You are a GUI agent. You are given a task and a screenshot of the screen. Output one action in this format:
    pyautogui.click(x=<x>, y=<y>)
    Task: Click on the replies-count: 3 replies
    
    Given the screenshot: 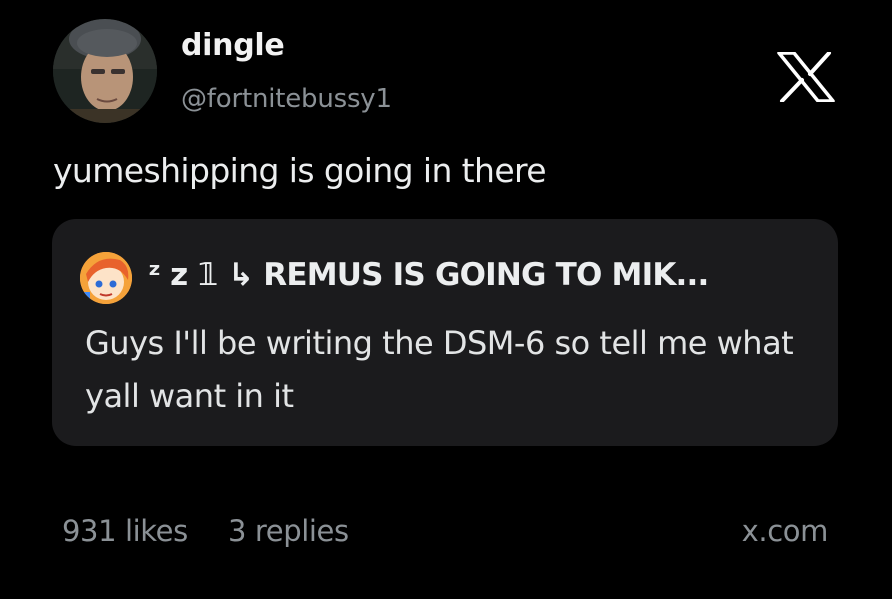 What is the action you would take?
    pyautogui.click(x=288, y=531)
    